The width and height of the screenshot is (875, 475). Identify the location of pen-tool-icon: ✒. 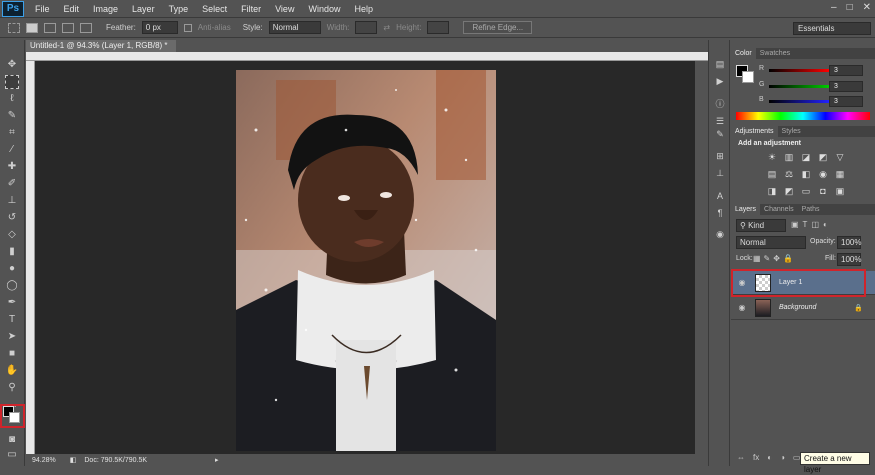
(12, 303).